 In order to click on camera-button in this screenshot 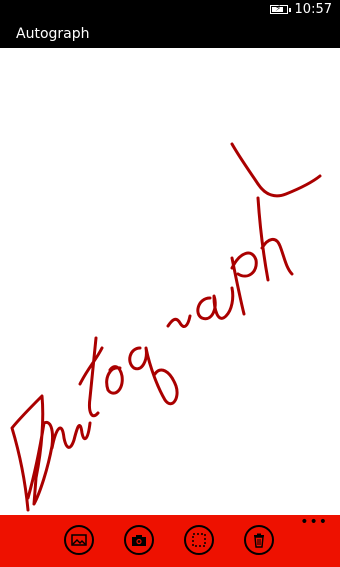, I will do `click(139, 540)`.